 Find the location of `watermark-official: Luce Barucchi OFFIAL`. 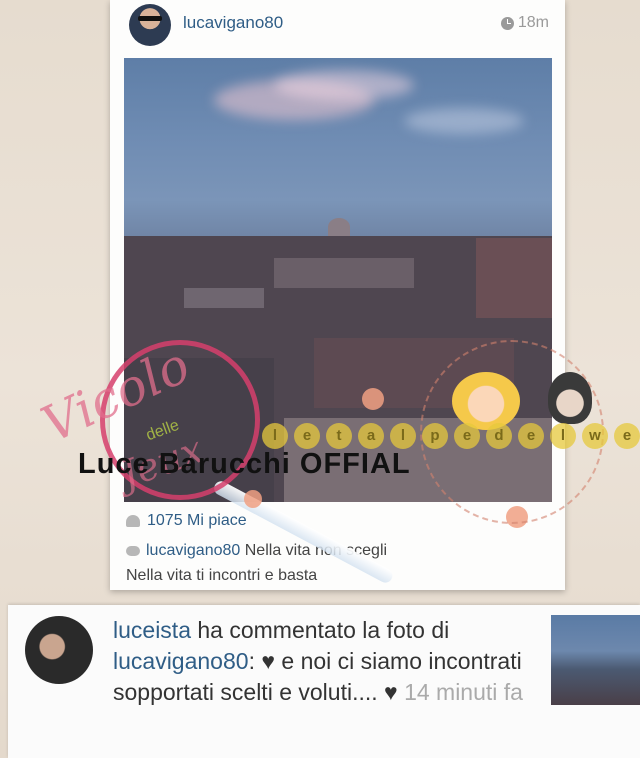

watermark-official: Luce Barucchi OFFIAL is located at coordinates (244, 464).